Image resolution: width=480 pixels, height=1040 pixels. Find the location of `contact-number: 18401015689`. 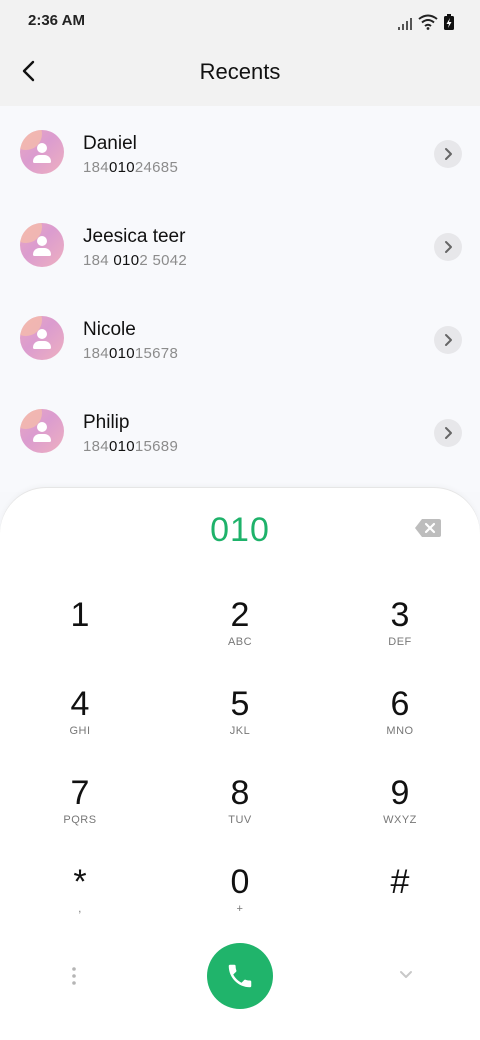

contact-number: 18401015689 is located at coordinates (131, 446).